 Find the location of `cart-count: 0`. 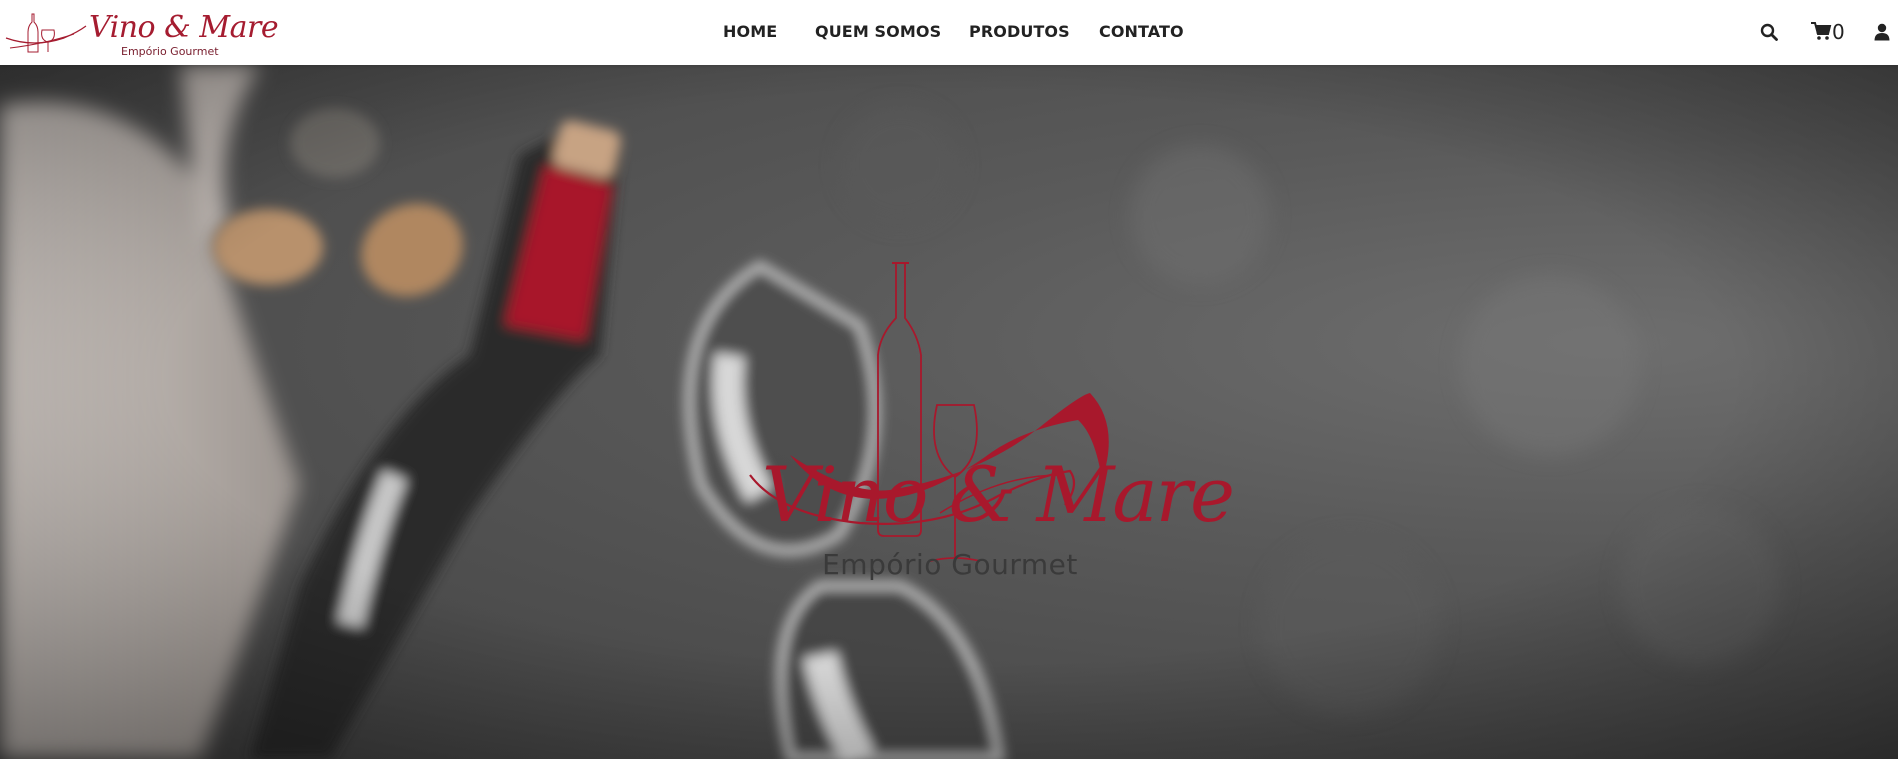

cart-count: 0 is located at coordinates (1838, 32).